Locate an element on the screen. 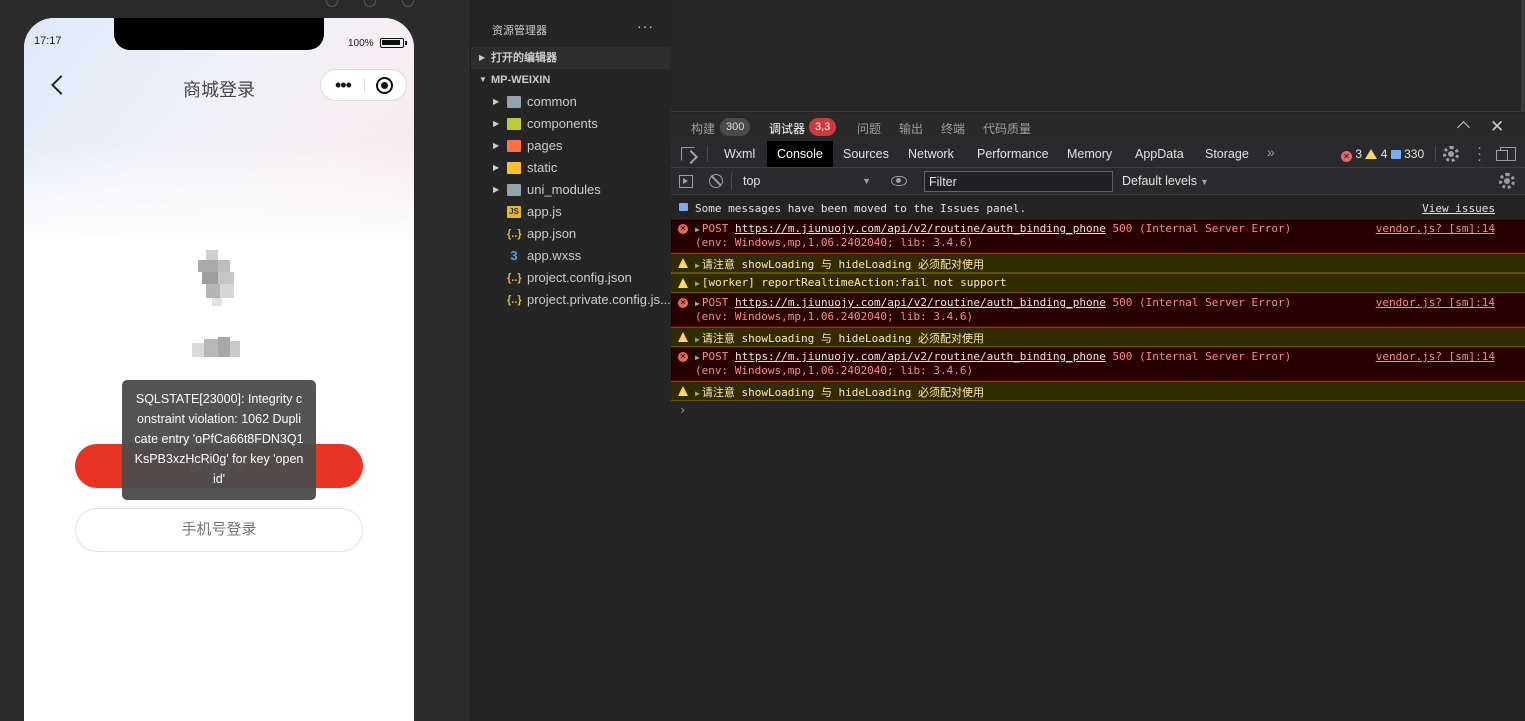 The height and width of the screenshot is (721, 1525). show-sidebar-icon is located at coordinates (686, 181).